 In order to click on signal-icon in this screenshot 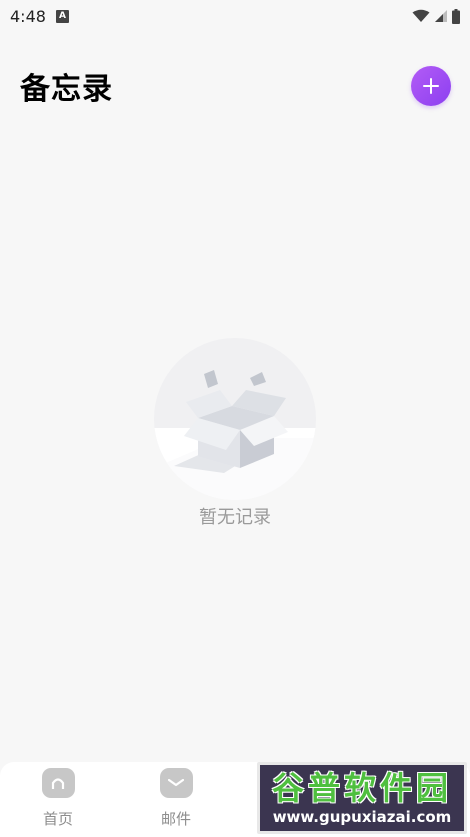, I will do `click(441, 16)`.